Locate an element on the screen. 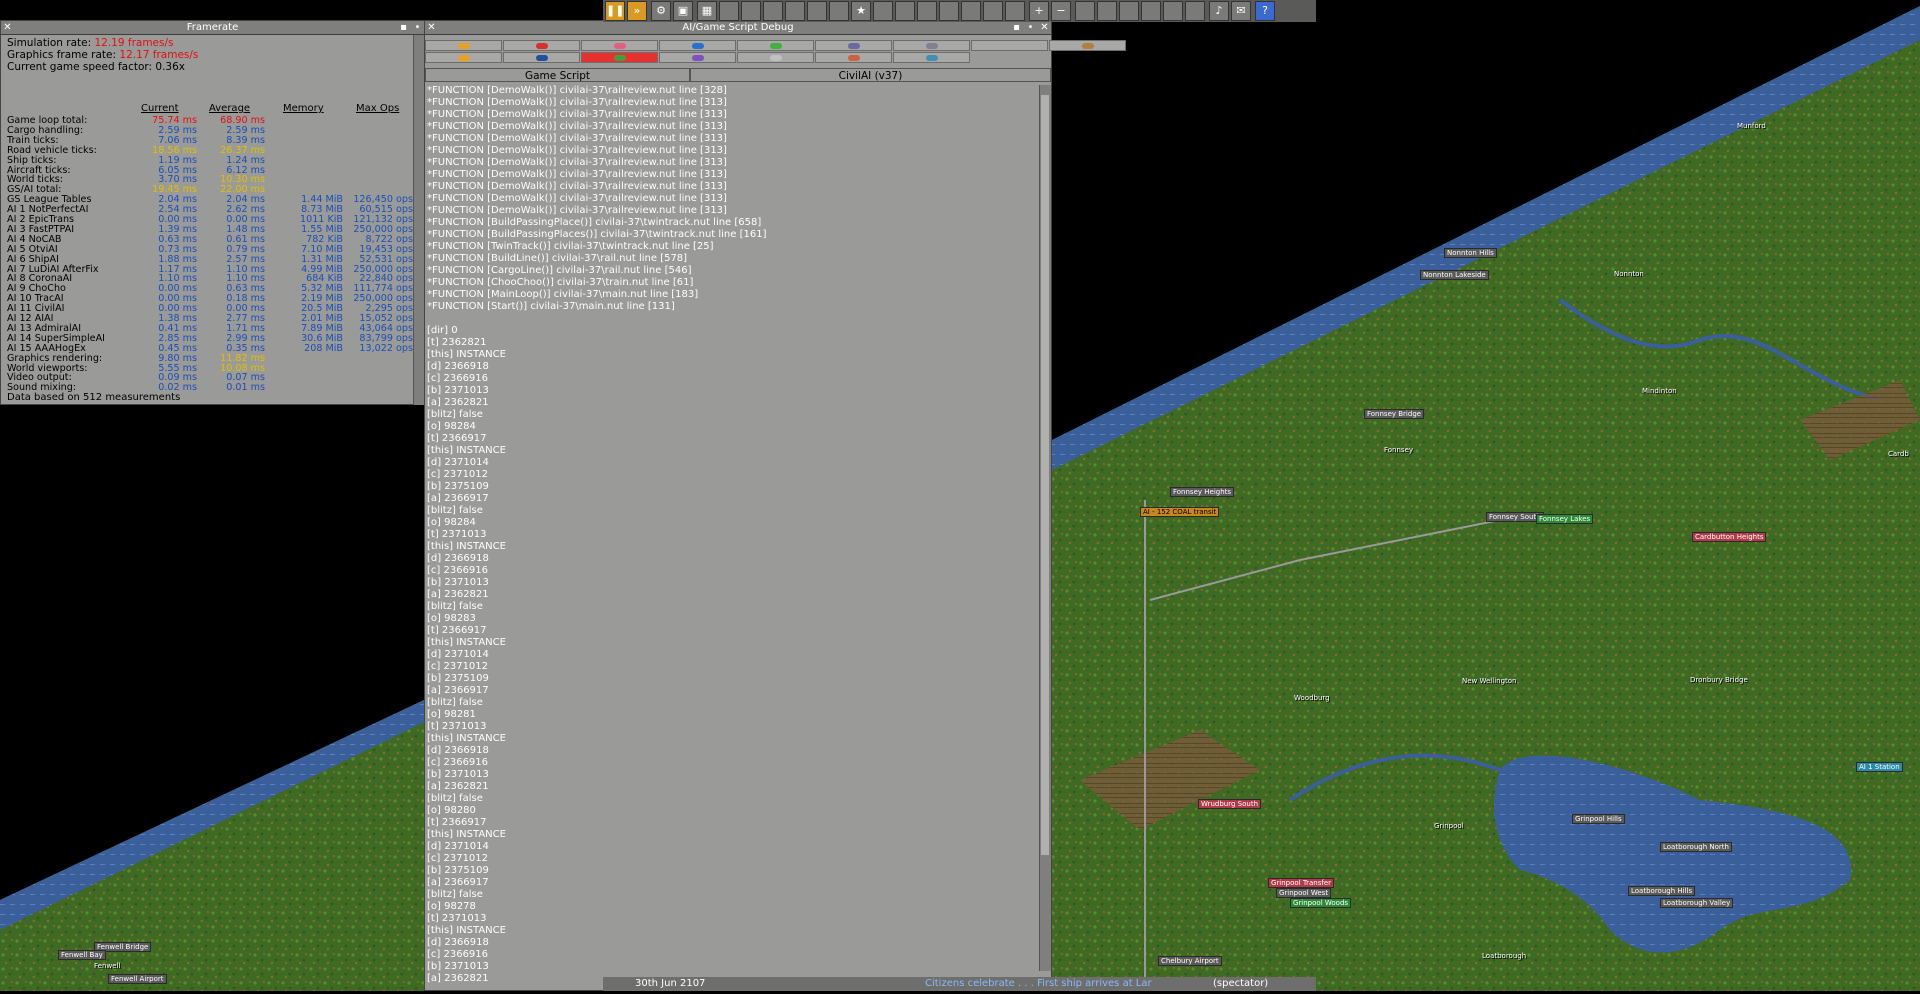  finances-icon is located at coordinates (795, 11).